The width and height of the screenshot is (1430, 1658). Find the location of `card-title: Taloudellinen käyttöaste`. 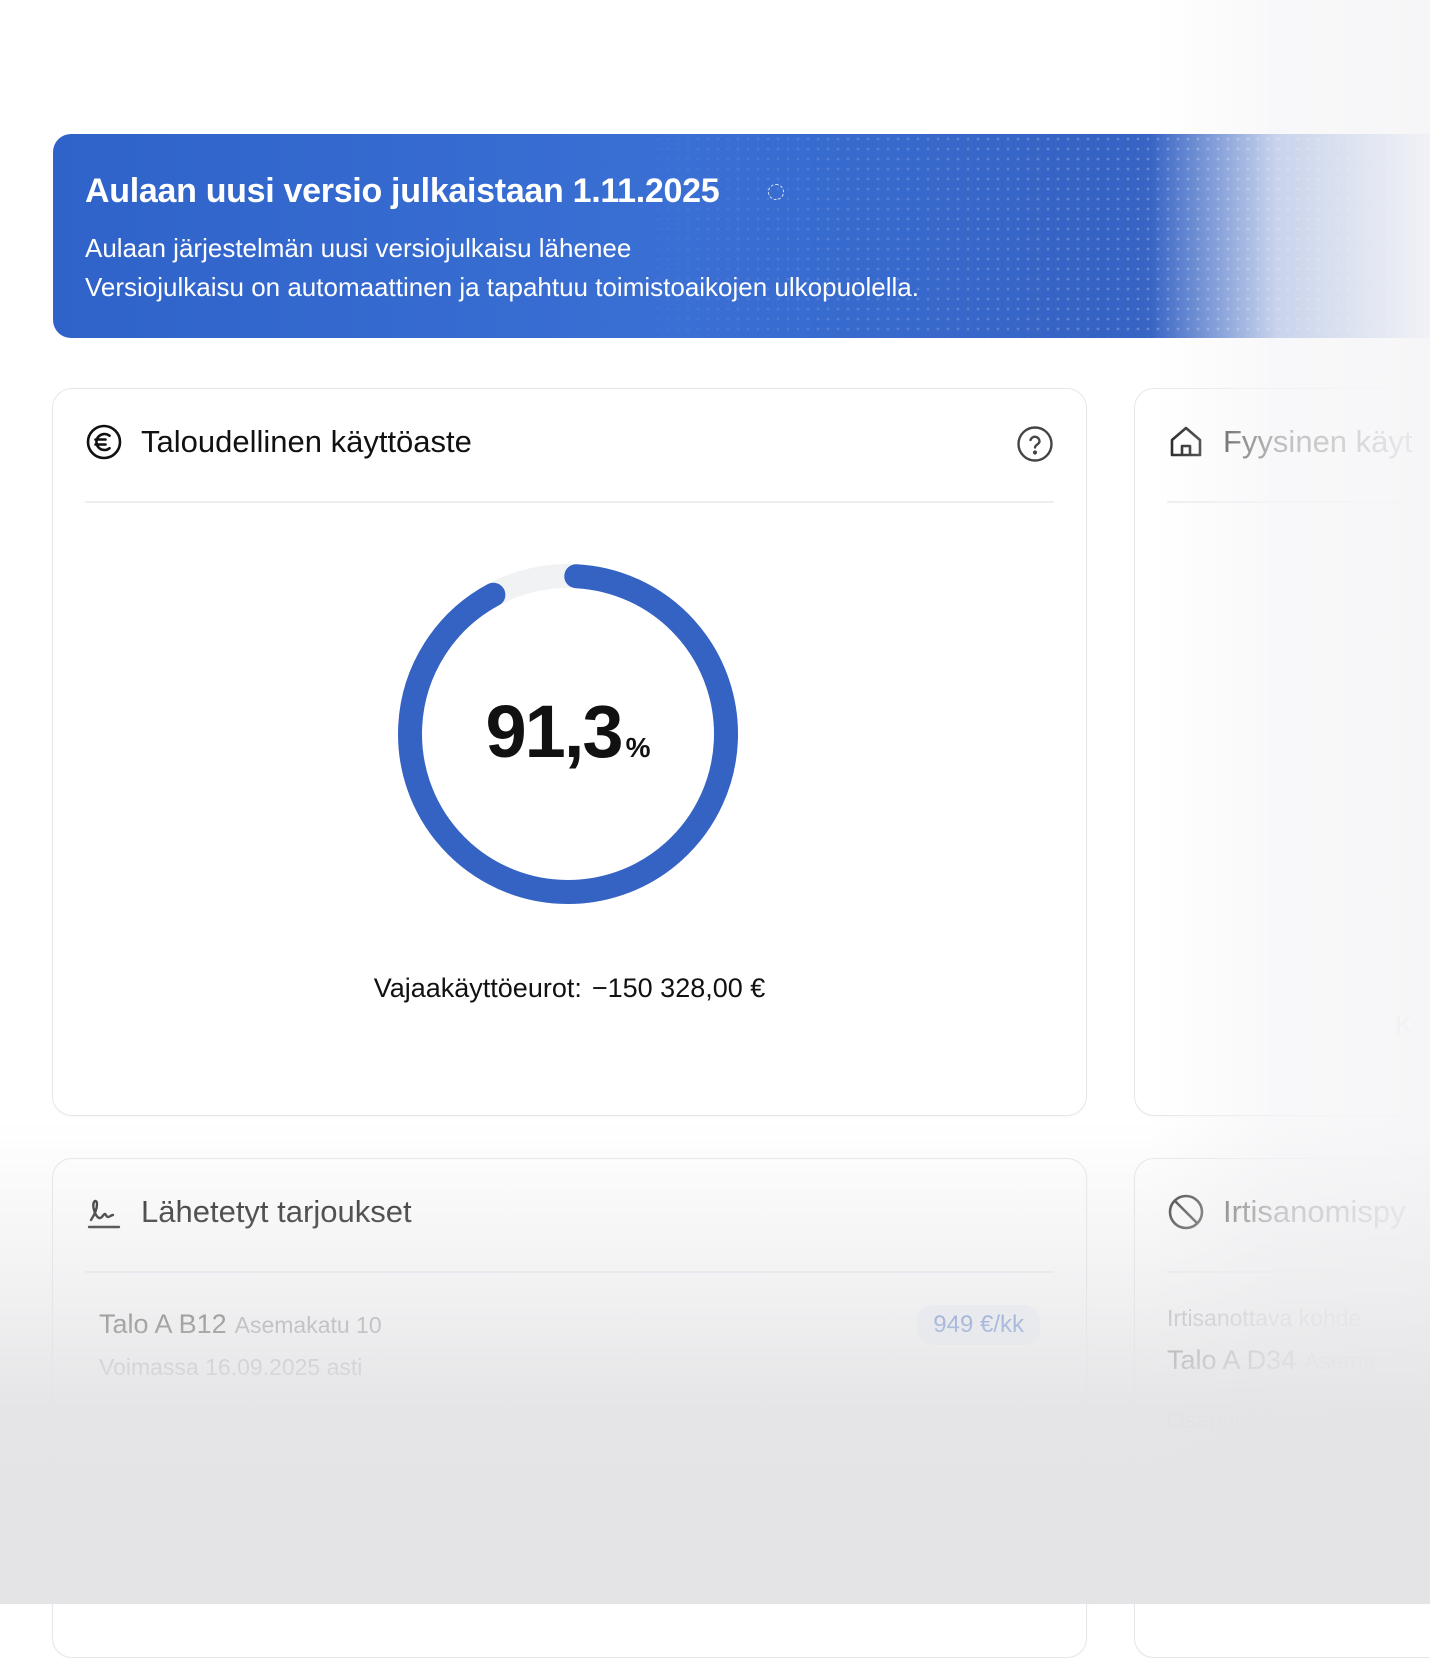

card-title: Taloudellinen käyttöaste is located at coordinates (306, 441).